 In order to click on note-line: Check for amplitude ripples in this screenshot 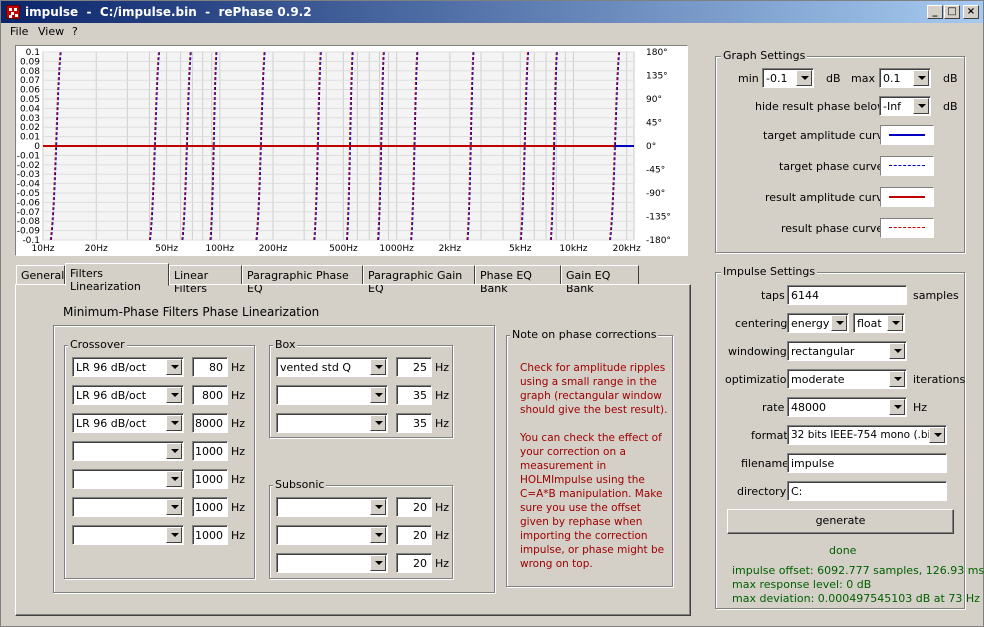, I will do `click(593, 368)`.